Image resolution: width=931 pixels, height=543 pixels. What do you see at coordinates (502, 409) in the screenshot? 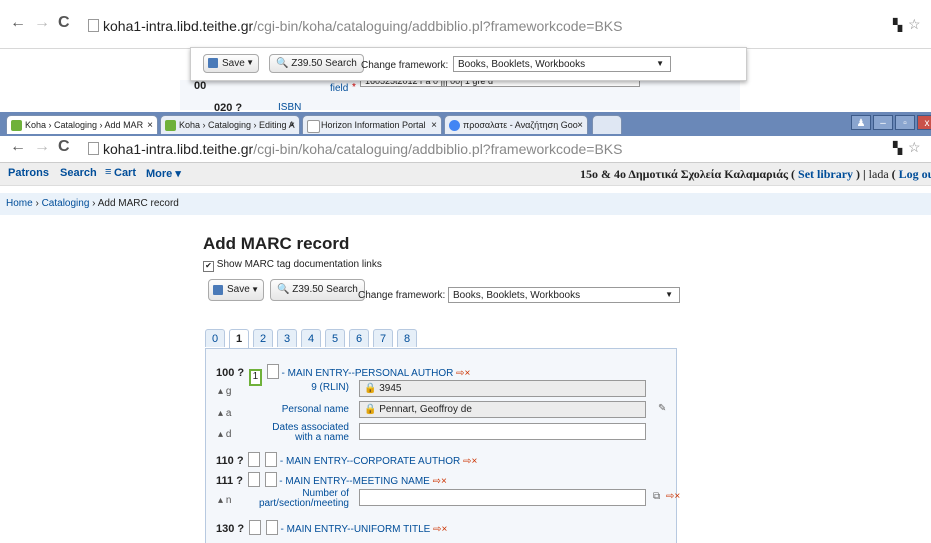
I see `subfield-input-a: 🔒 Pennart, Geoffroy de` at bounding box center [502, 409].